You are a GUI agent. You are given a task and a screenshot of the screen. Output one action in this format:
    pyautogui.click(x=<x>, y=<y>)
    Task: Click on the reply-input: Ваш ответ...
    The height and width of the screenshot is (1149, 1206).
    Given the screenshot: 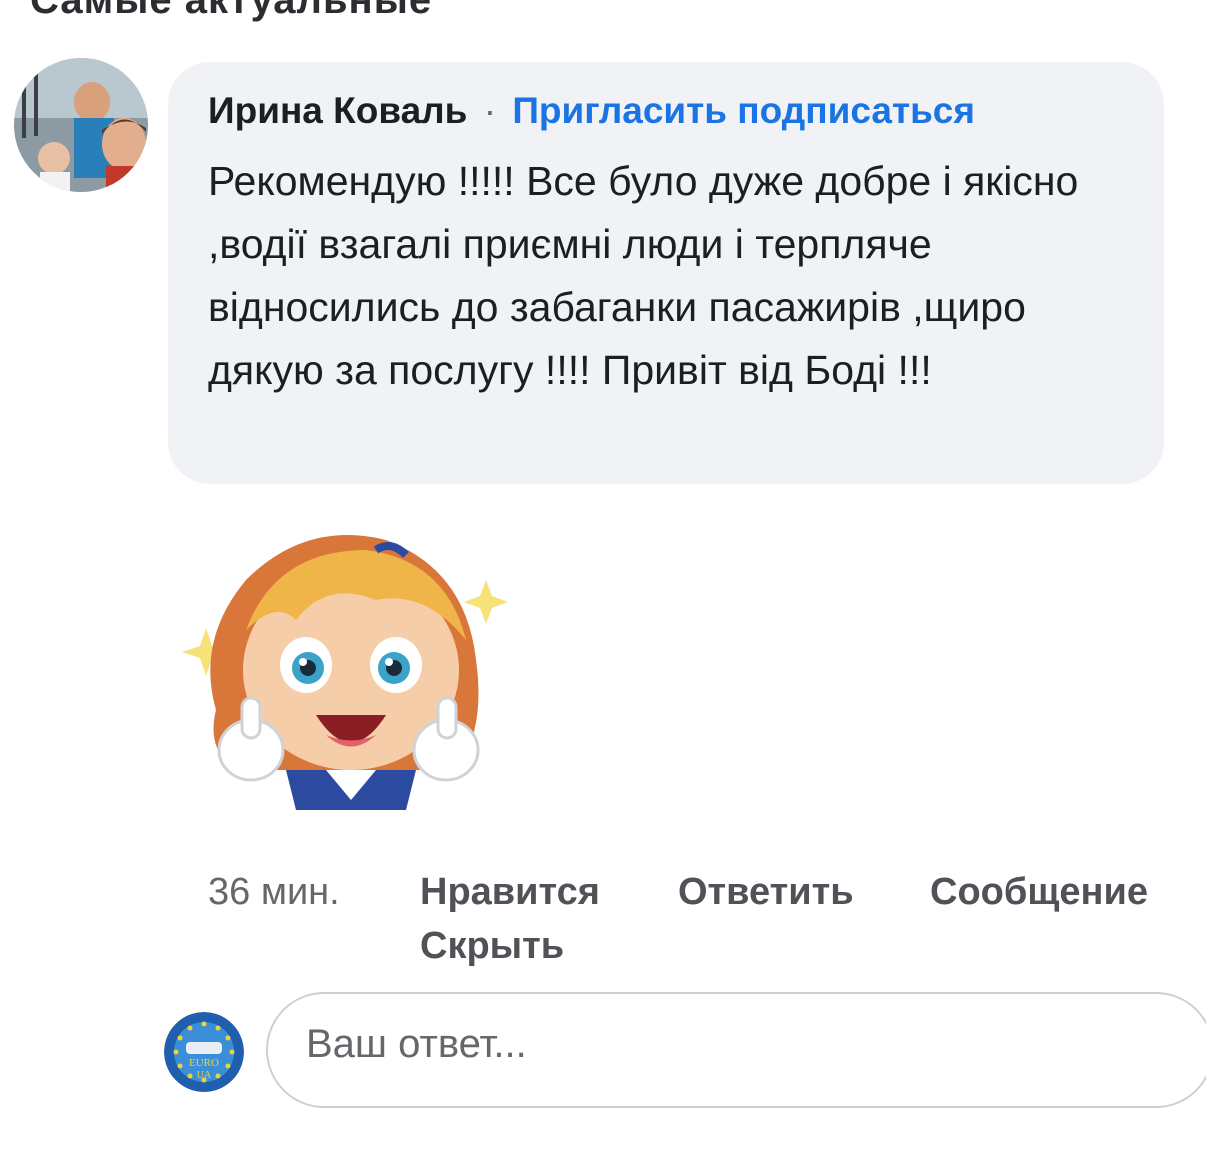 What is the action you would take?
    pyautogui.click(x=736, y=1050)
    